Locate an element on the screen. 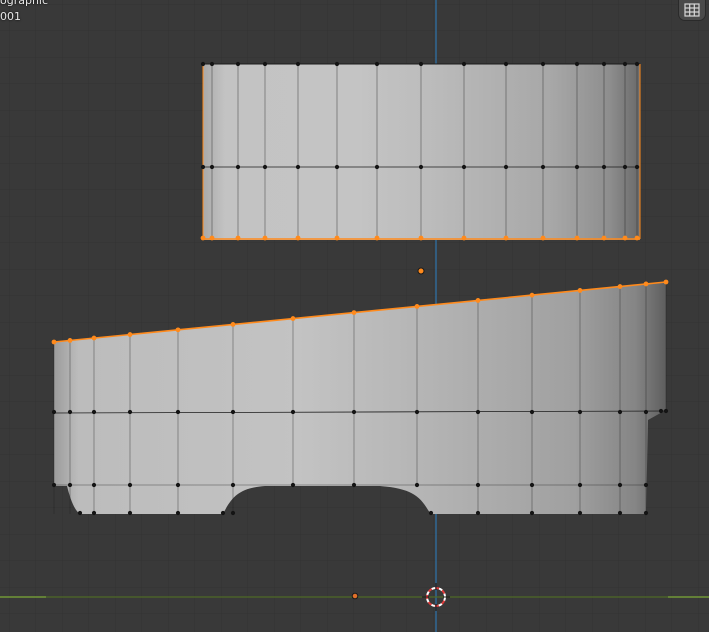  secondary-origin-point is located at coordinates (355, 596).